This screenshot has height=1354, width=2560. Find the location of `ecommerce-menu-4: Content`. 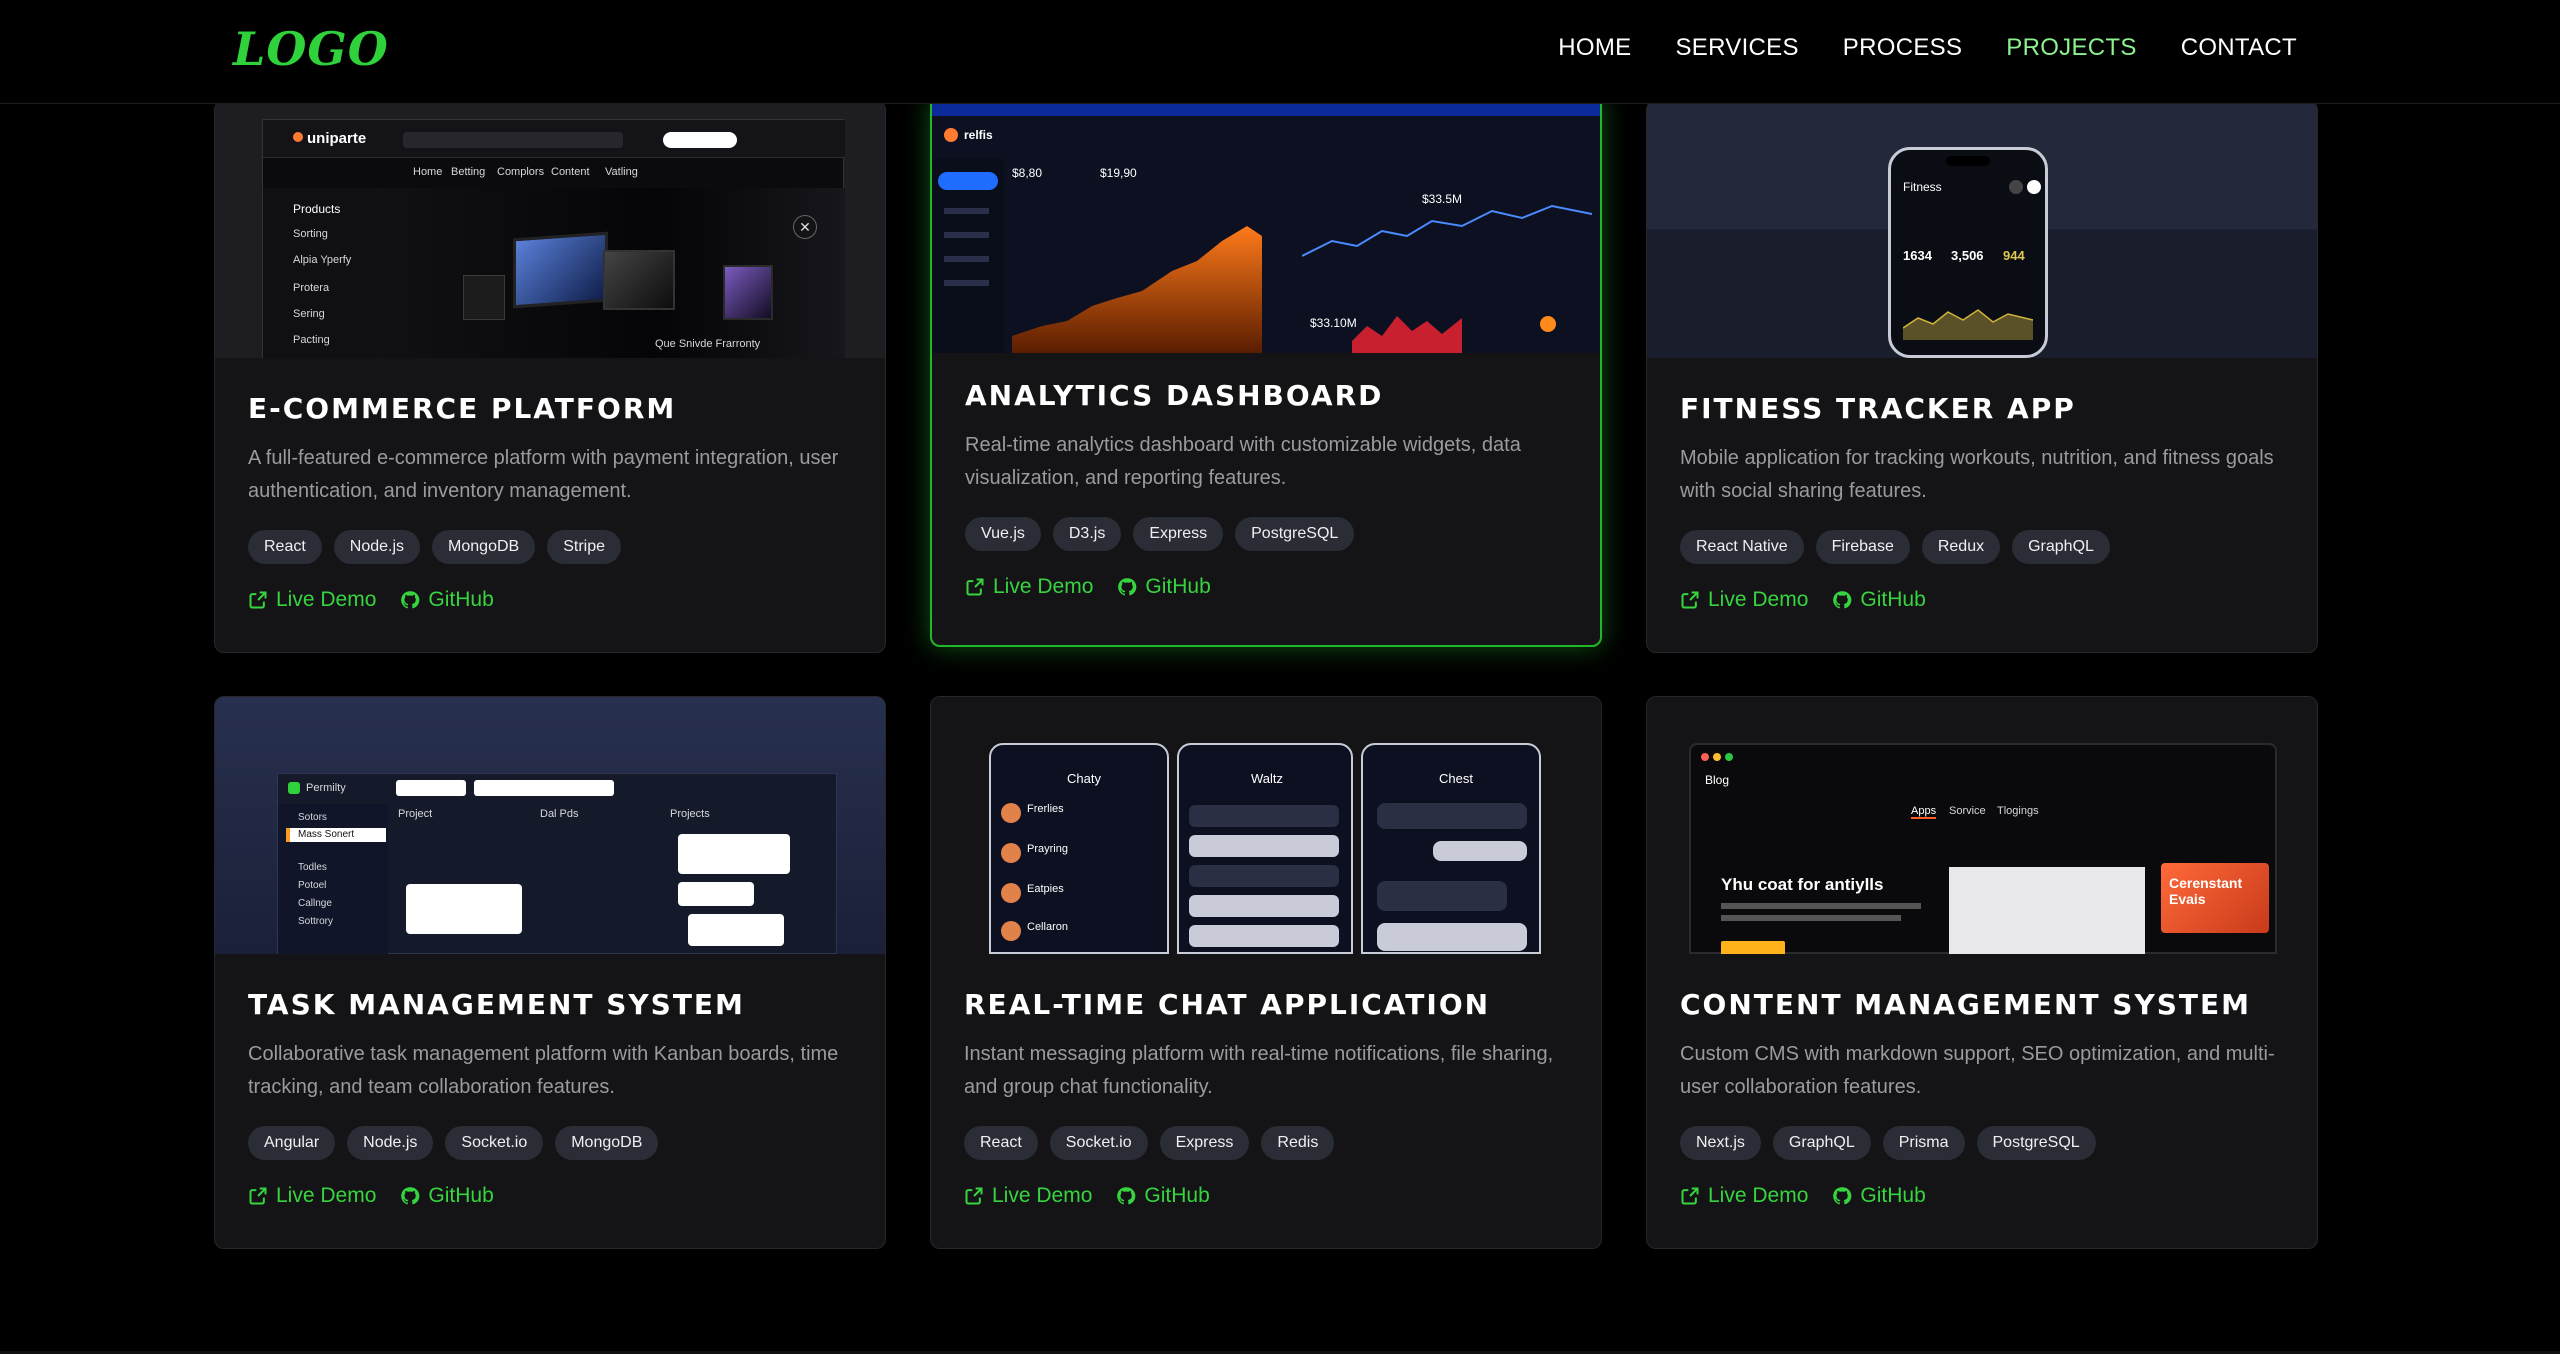

ecommerce-menu-4: Content is located at coordinates (570, 172).